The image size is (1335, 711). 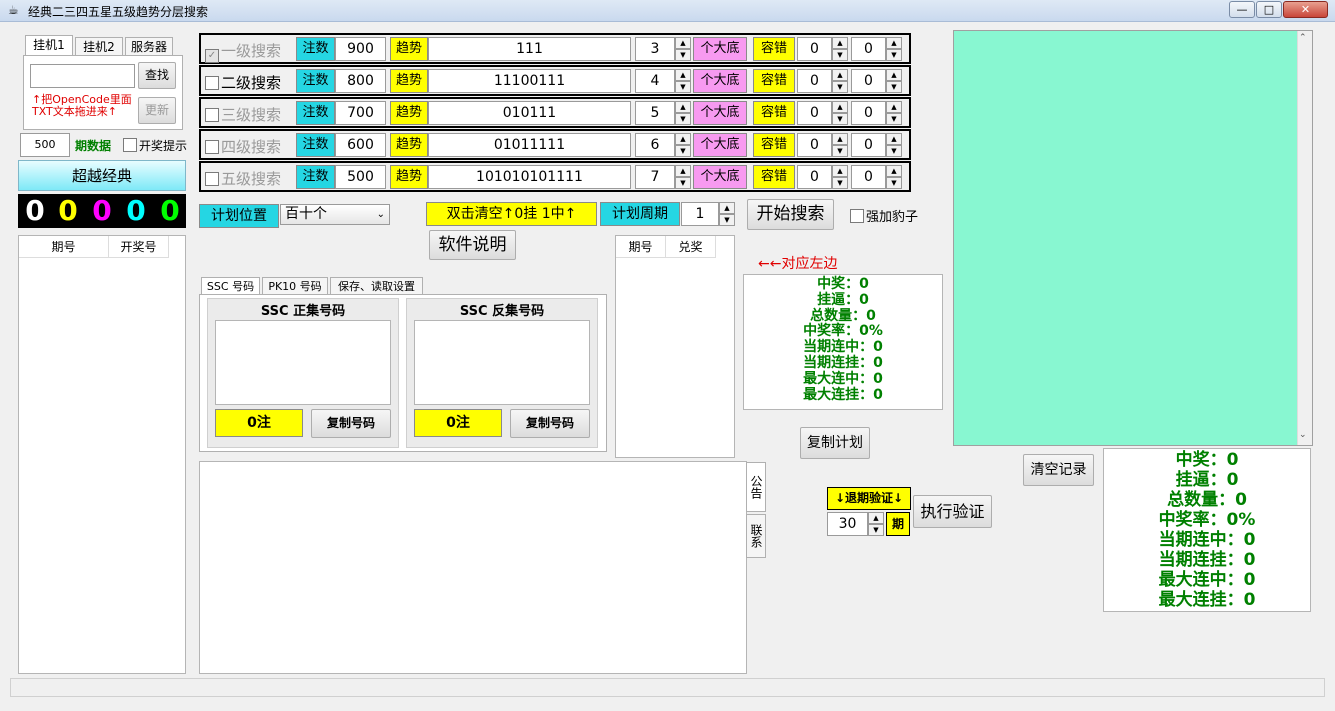 I want to click on level-5-checkbox: 五级搜索, so click(x=243, y=178).